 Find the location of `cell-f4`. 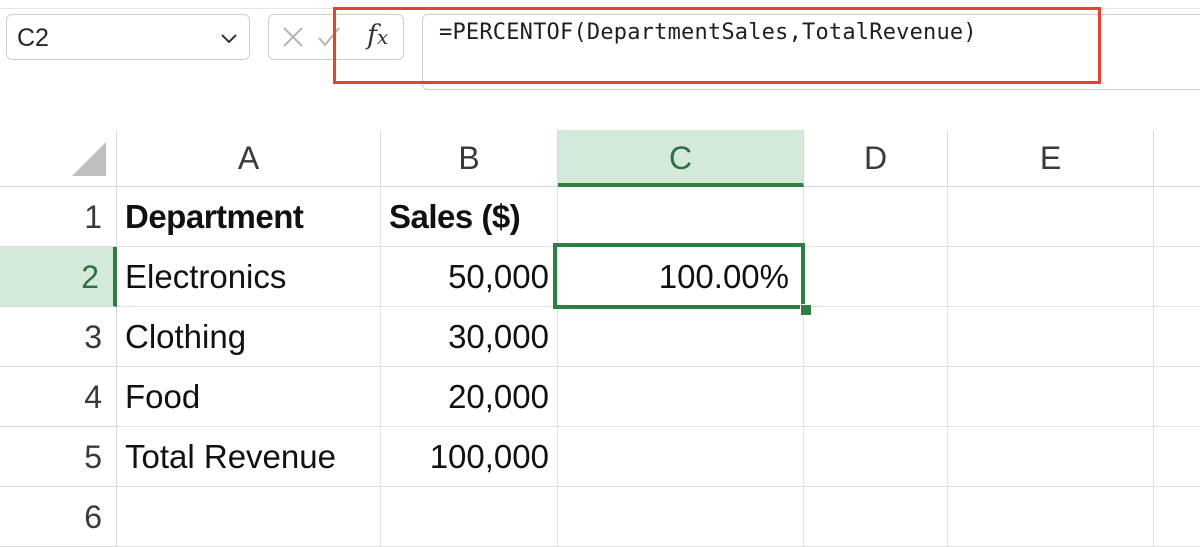

cell-f4 is located at coordinates (1177, 397).